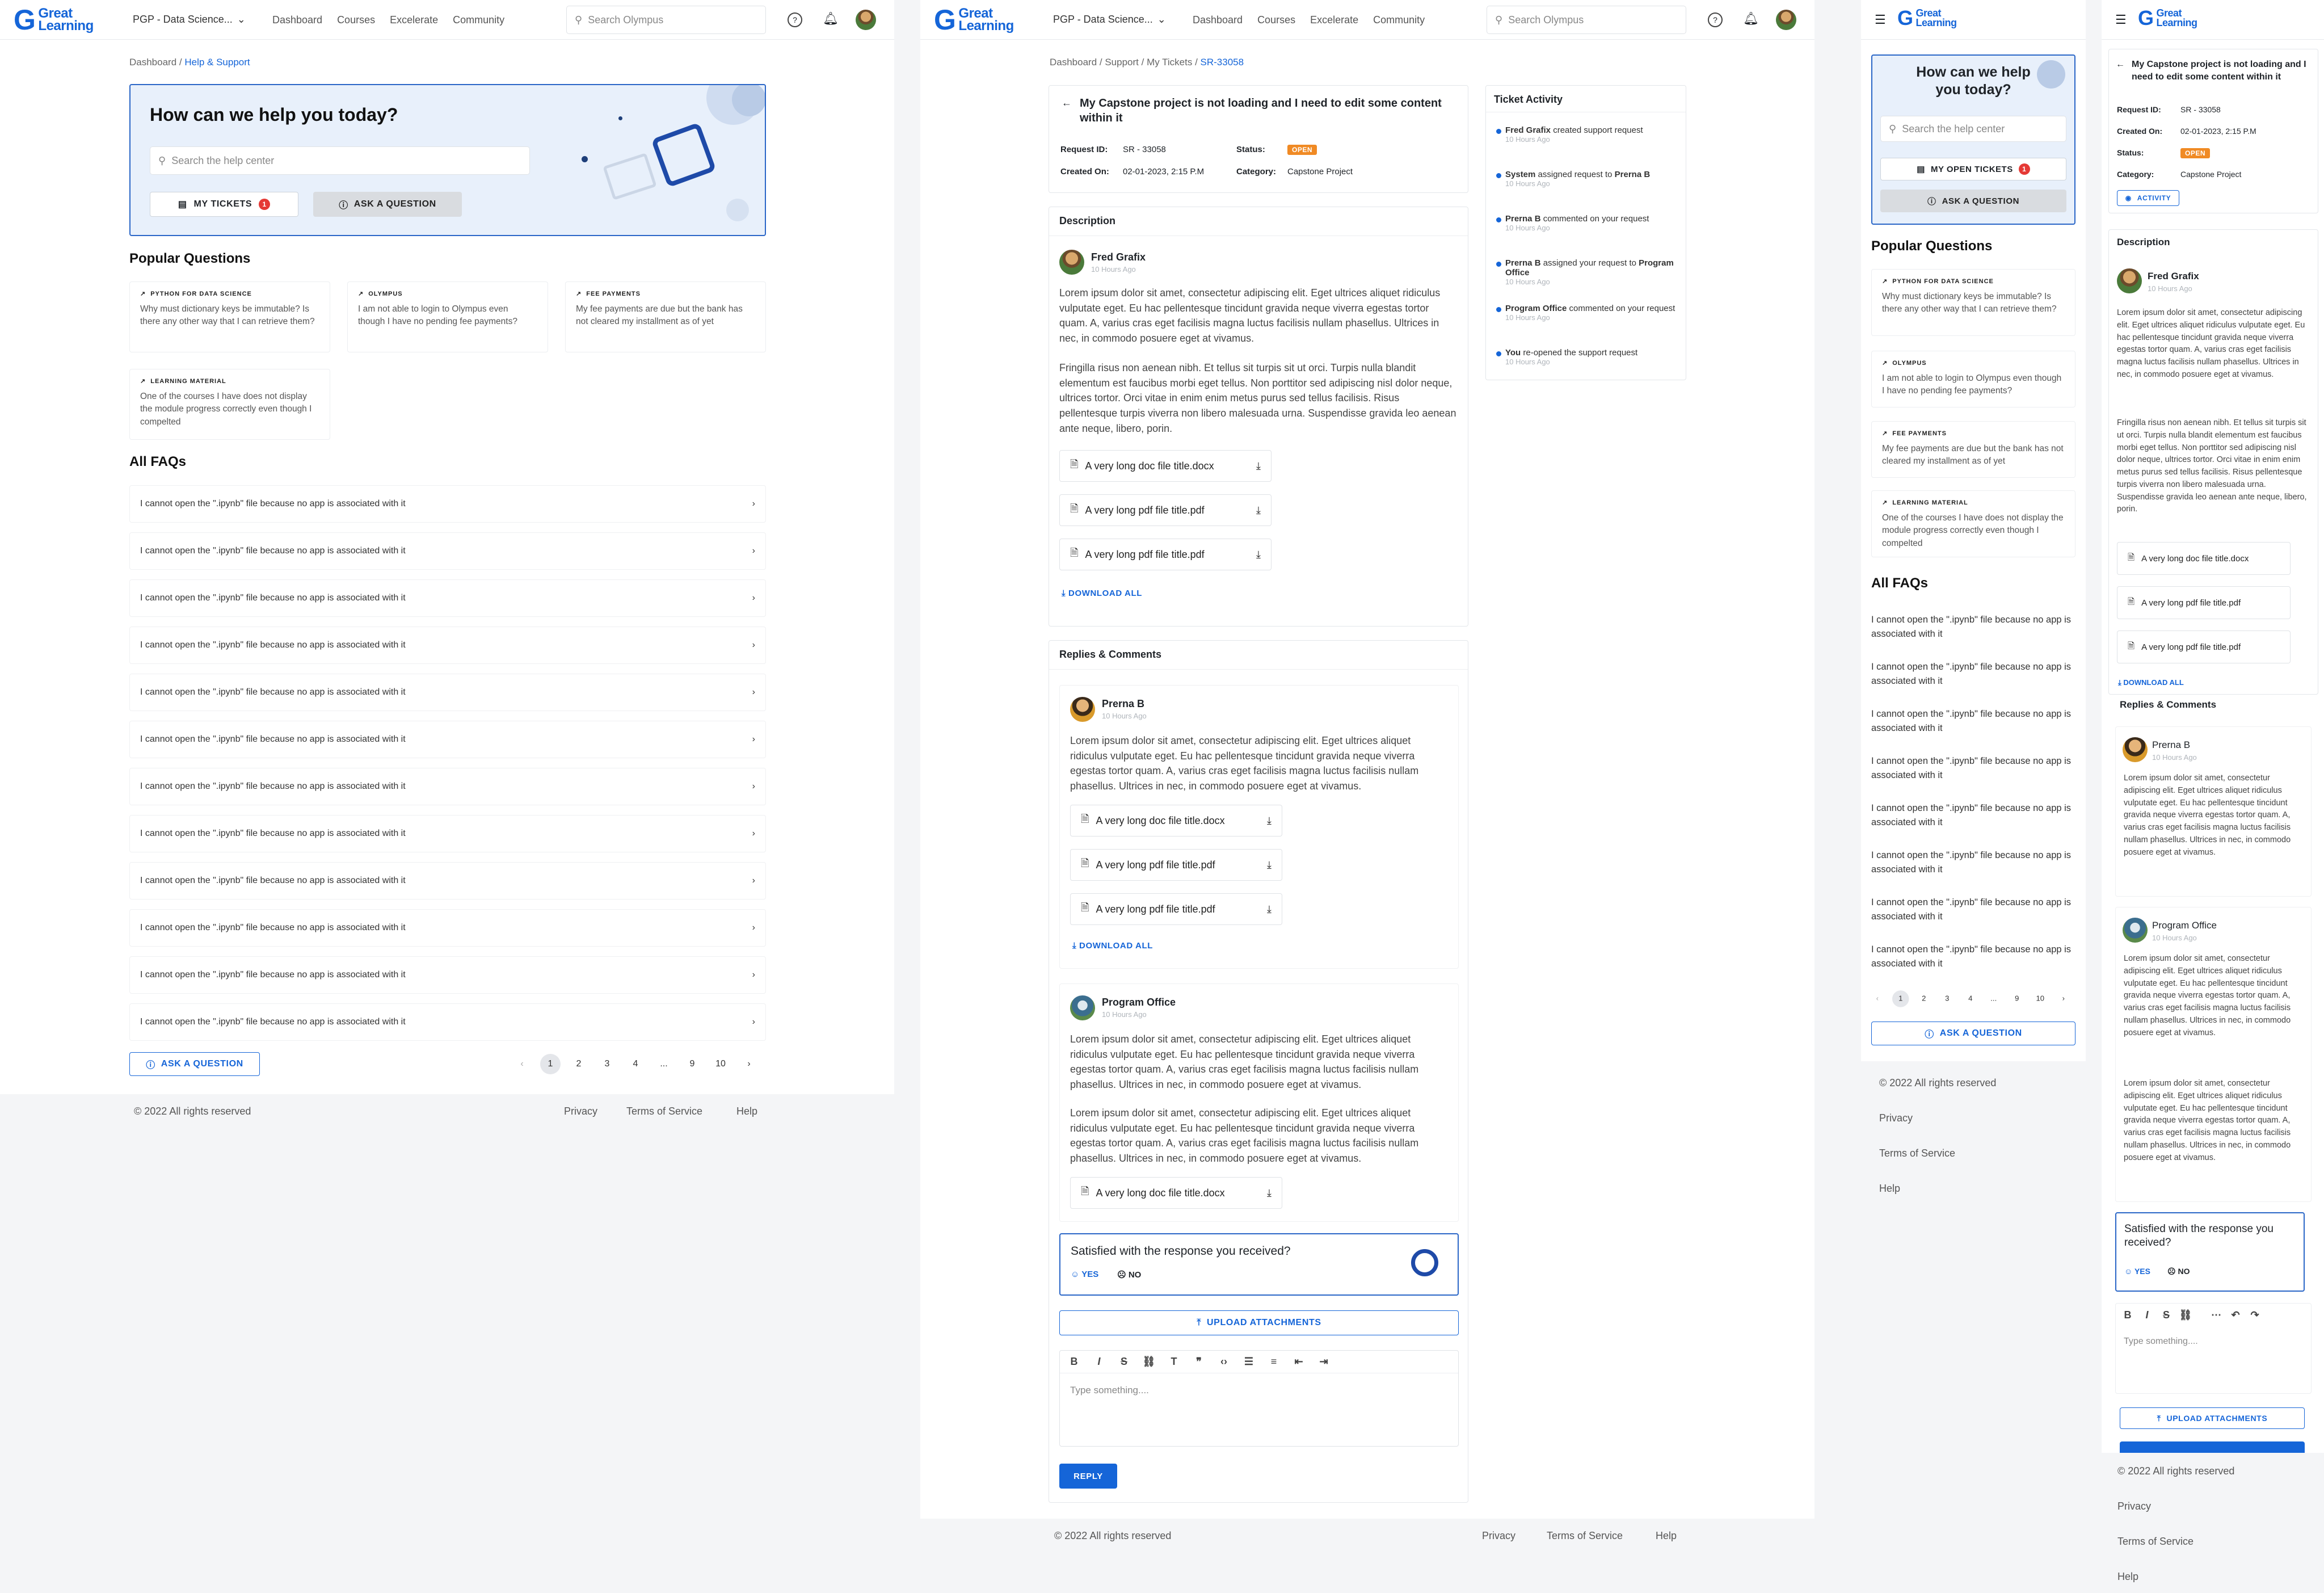  What do you see at coordinates (746, 1111) in the screenshot?
I see `footer-help: Help` at bounding box center [746, 1111].